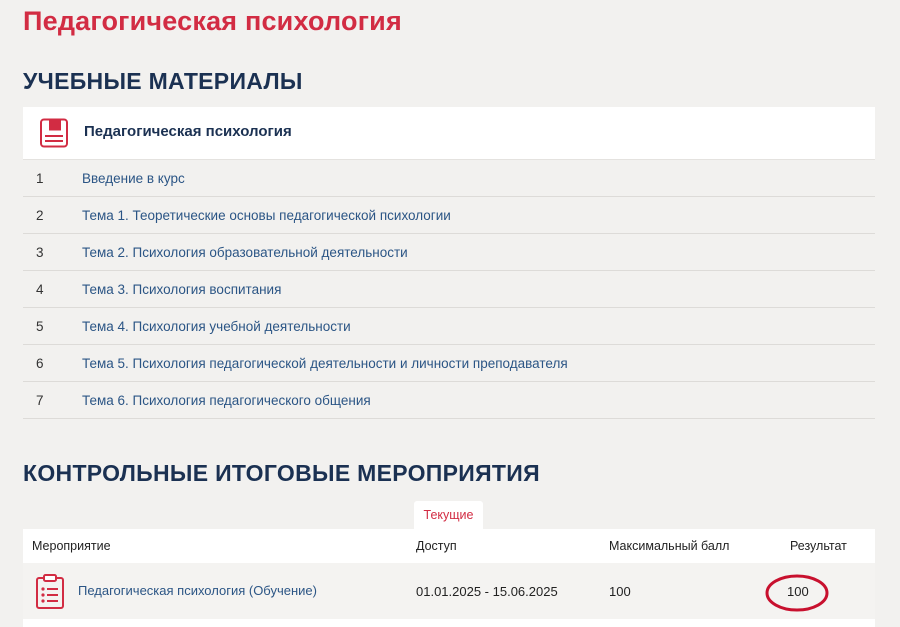  I want to click on tab-current: Текущие, so click(448, 515).